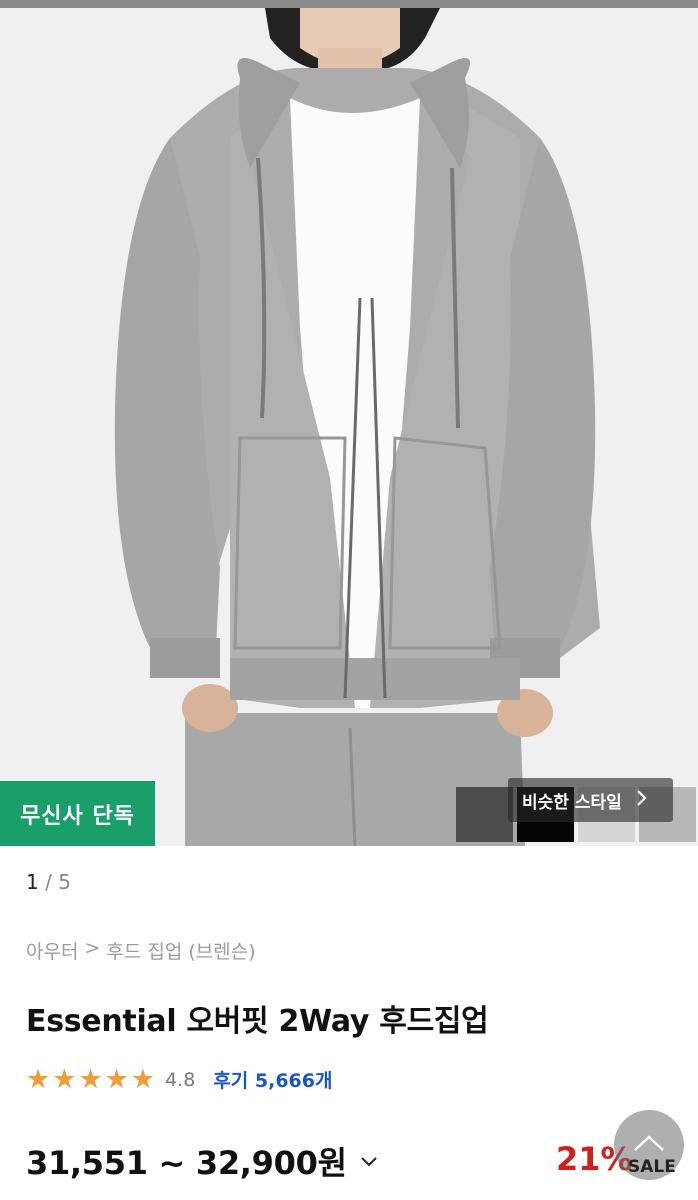 This screenshot has height=1200, width=698. What do you see at coordinates (649, 1145) in the screenshot?
I see `chevron-up-icon` at bounding box center [649, 1145].